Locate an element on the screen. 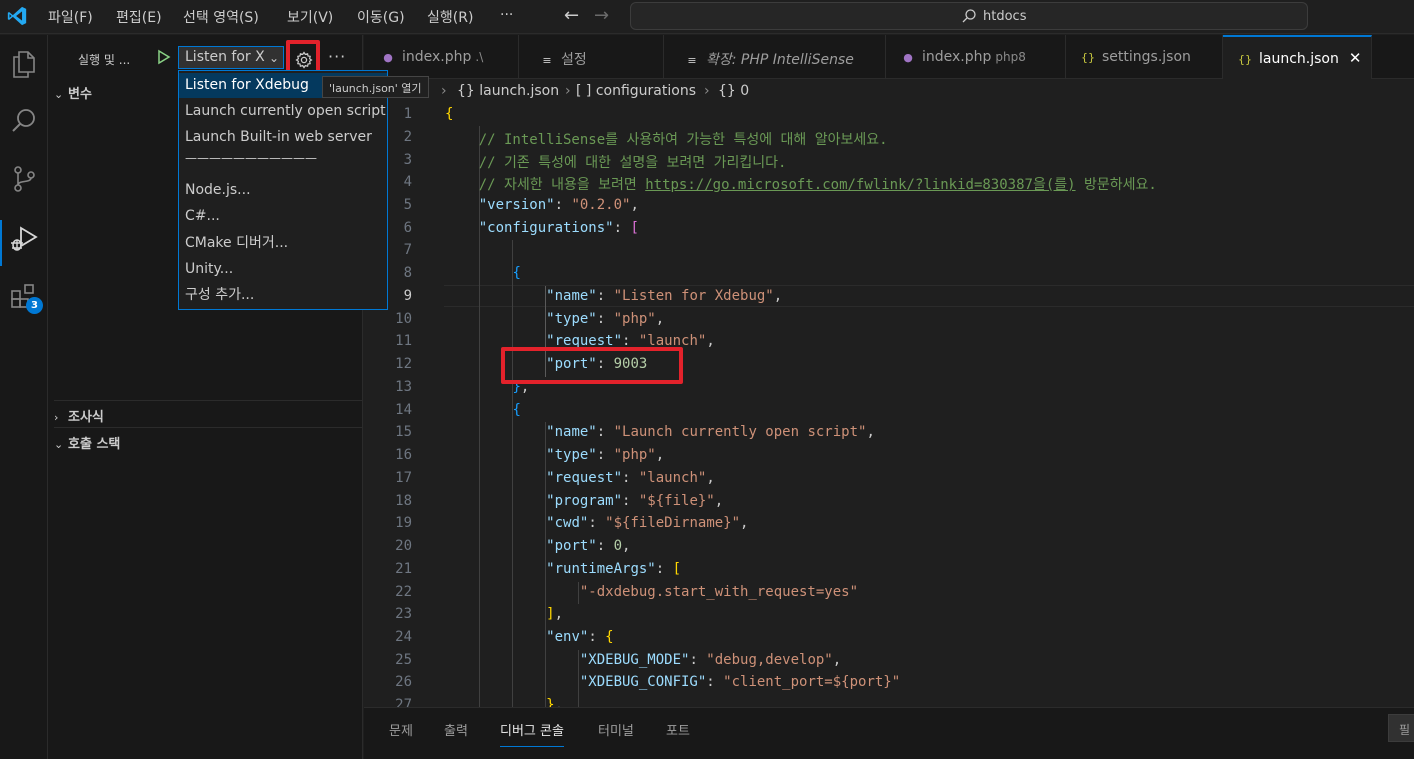 This screenshot has width=1414, height=759. forward-arrow-icon: → is located at coordinates (601, 15).